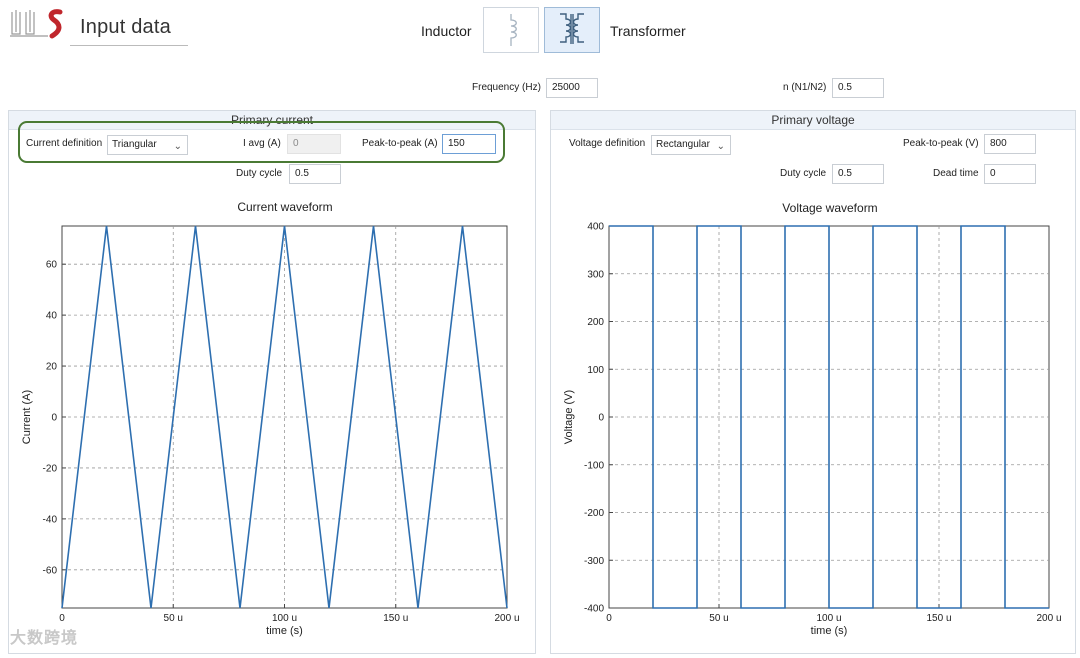 This screenshot has width=1080, height=658. I want to click on y-tick-label: -200, so click(594, 513).